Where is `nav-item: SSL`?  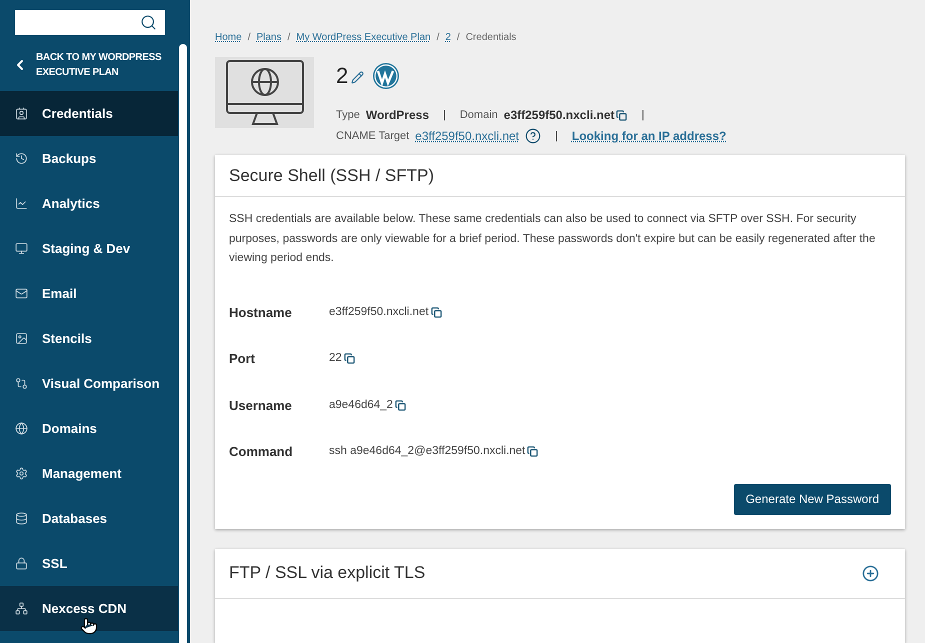
nav-item: SSL is located at coordinates (89, 563).